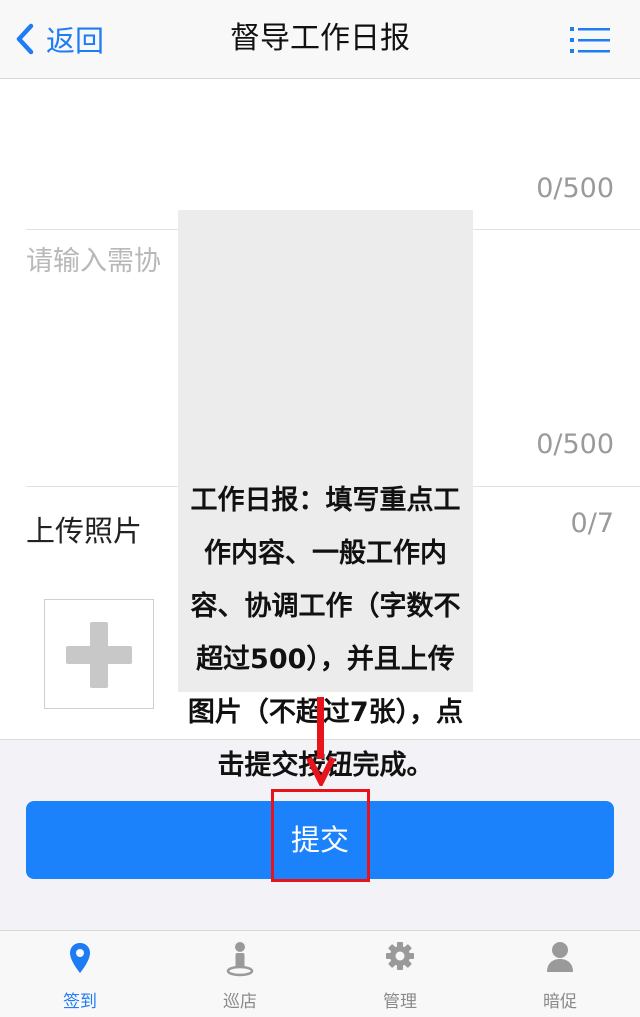 The height and width of the screenshot is (1017, 640). Describe the element at coordinates (400, 974) in the screenshot. I see `tab-manage: 管理` at that location.